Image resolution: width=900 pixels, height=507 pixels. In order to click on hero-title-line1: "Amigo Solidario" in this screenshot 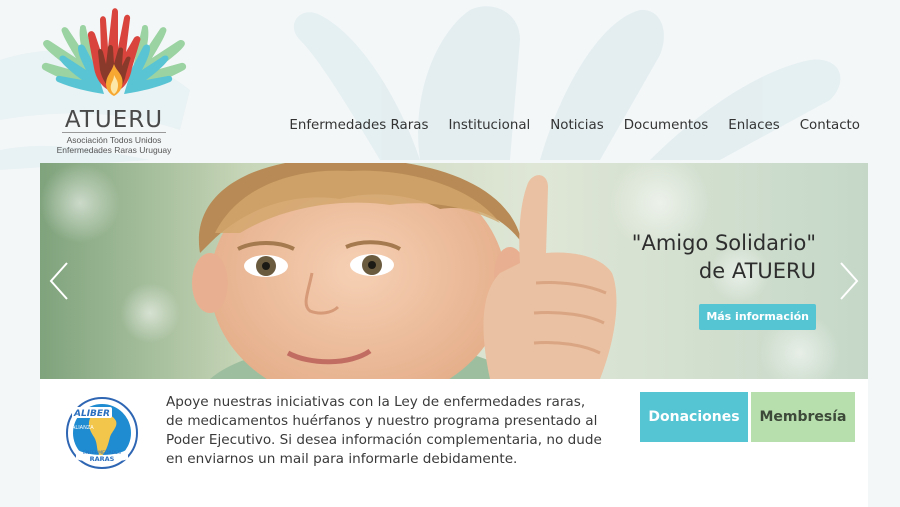, I will do `click(723, 243)`.